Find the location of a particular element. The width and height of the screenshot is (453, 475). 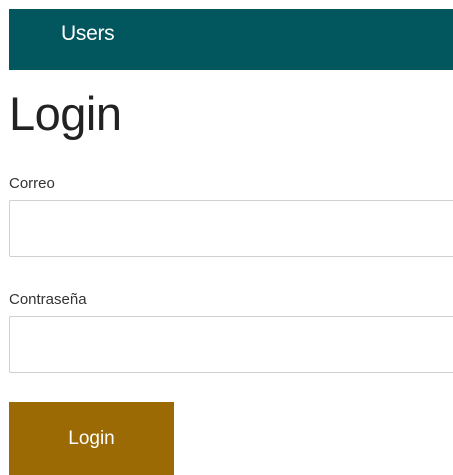

password-label: Contraseña is located at coordinates (48, 299).